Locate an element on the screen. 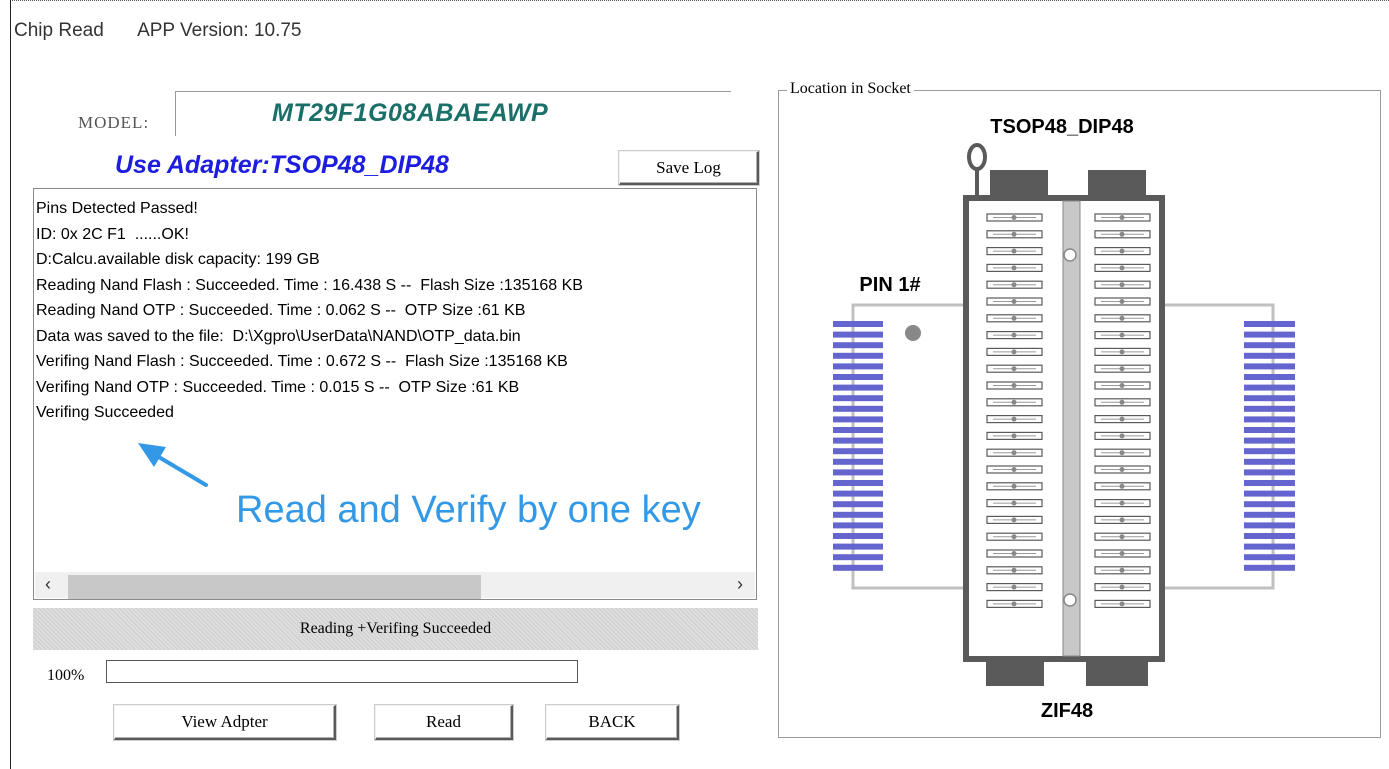  window-title-text: Chip Read is located at coordinates (59, 30).